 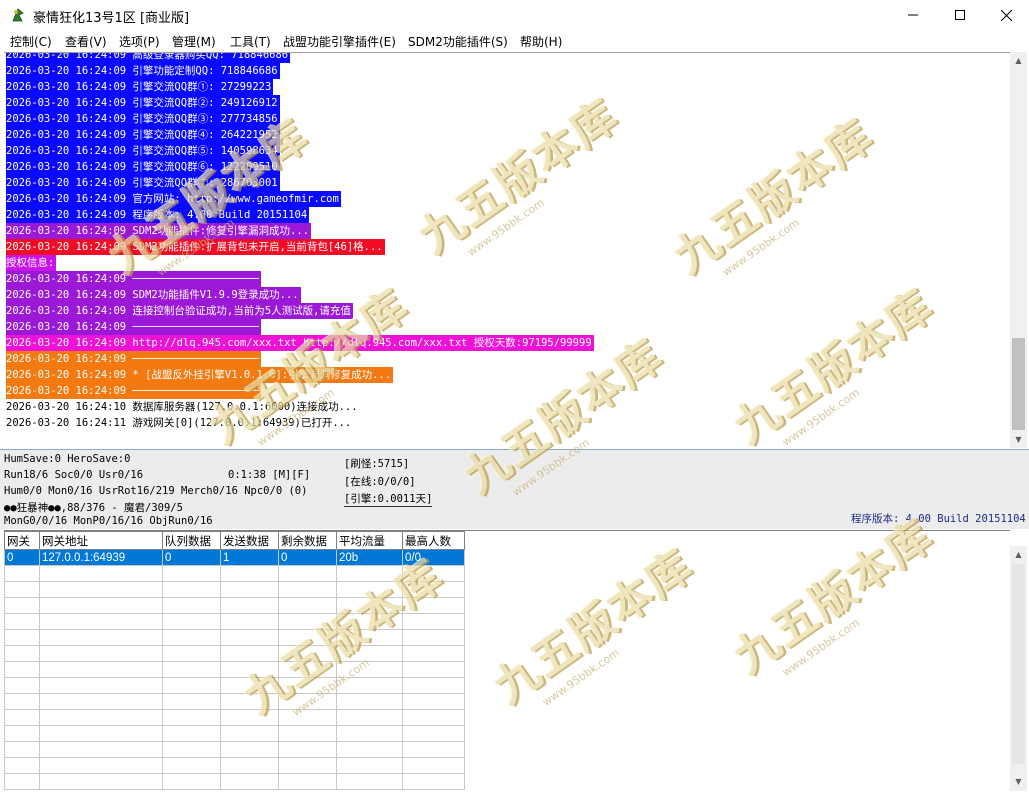 I want to click on scroll-down-icon: ▼, so click(x=1018, y=439).